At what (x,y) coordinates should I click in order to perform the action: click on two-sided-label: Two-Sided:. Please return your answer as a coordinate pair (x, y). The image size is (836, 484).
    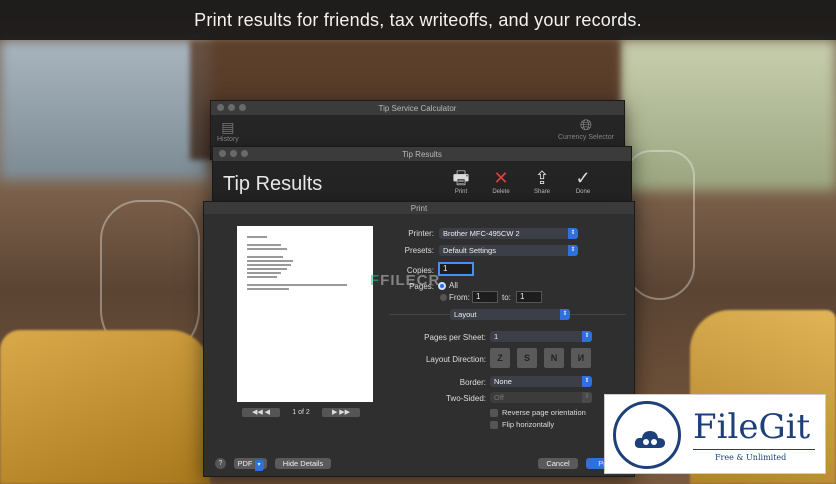
    Looking at the image, I should click on (465, 398).